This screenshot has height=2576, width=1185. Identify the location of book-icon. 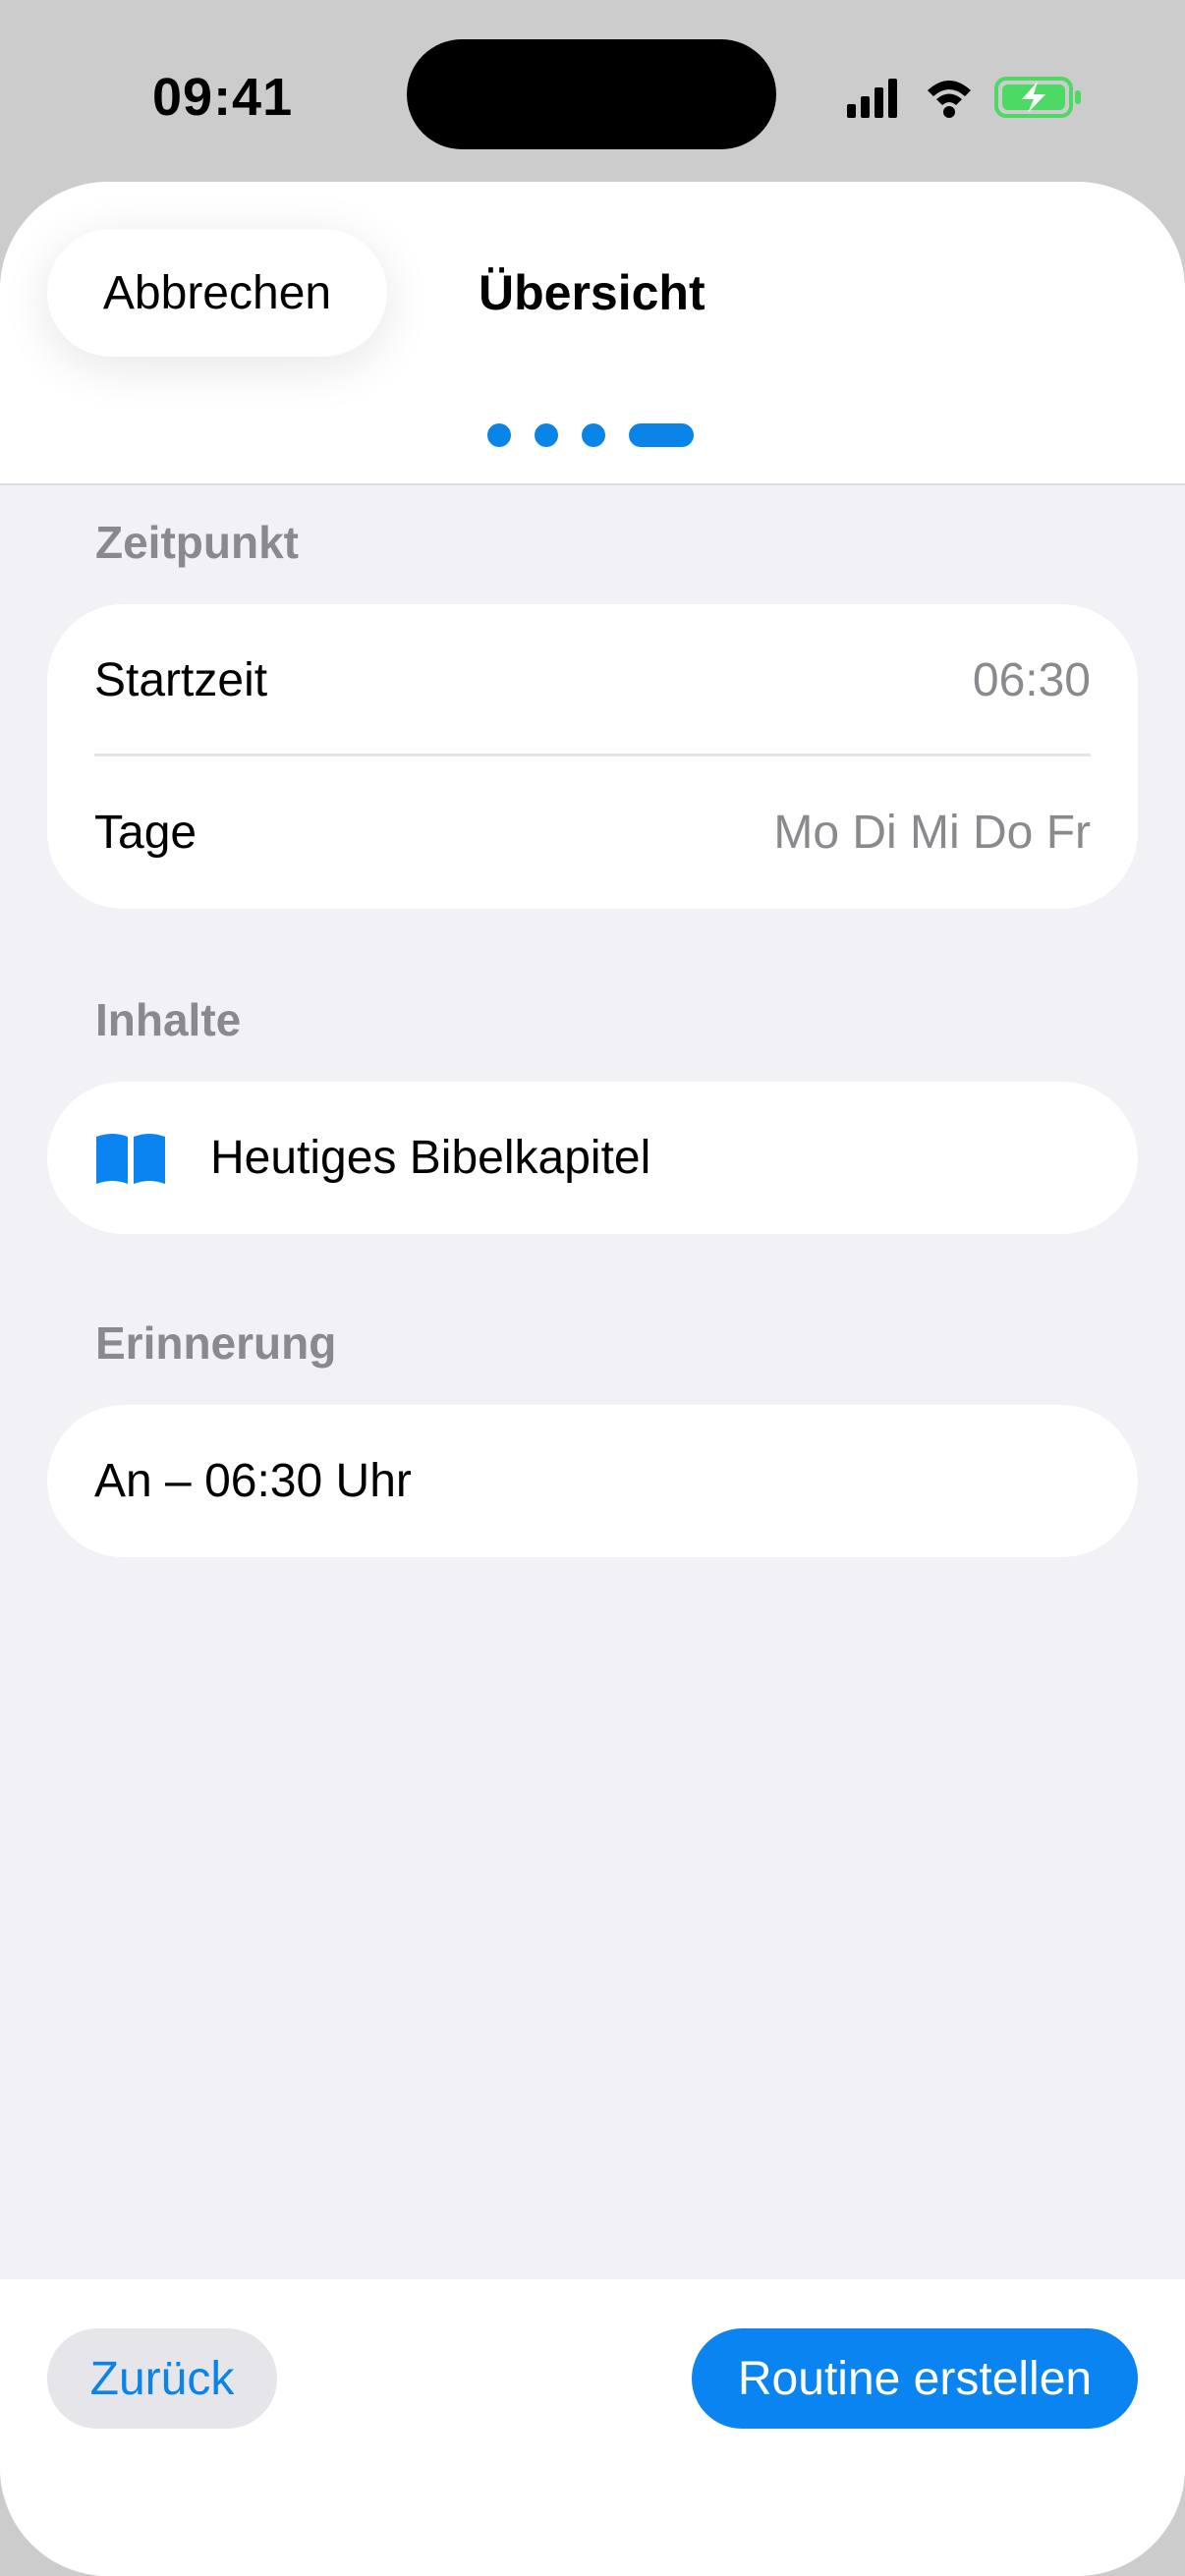
(131, 1158).